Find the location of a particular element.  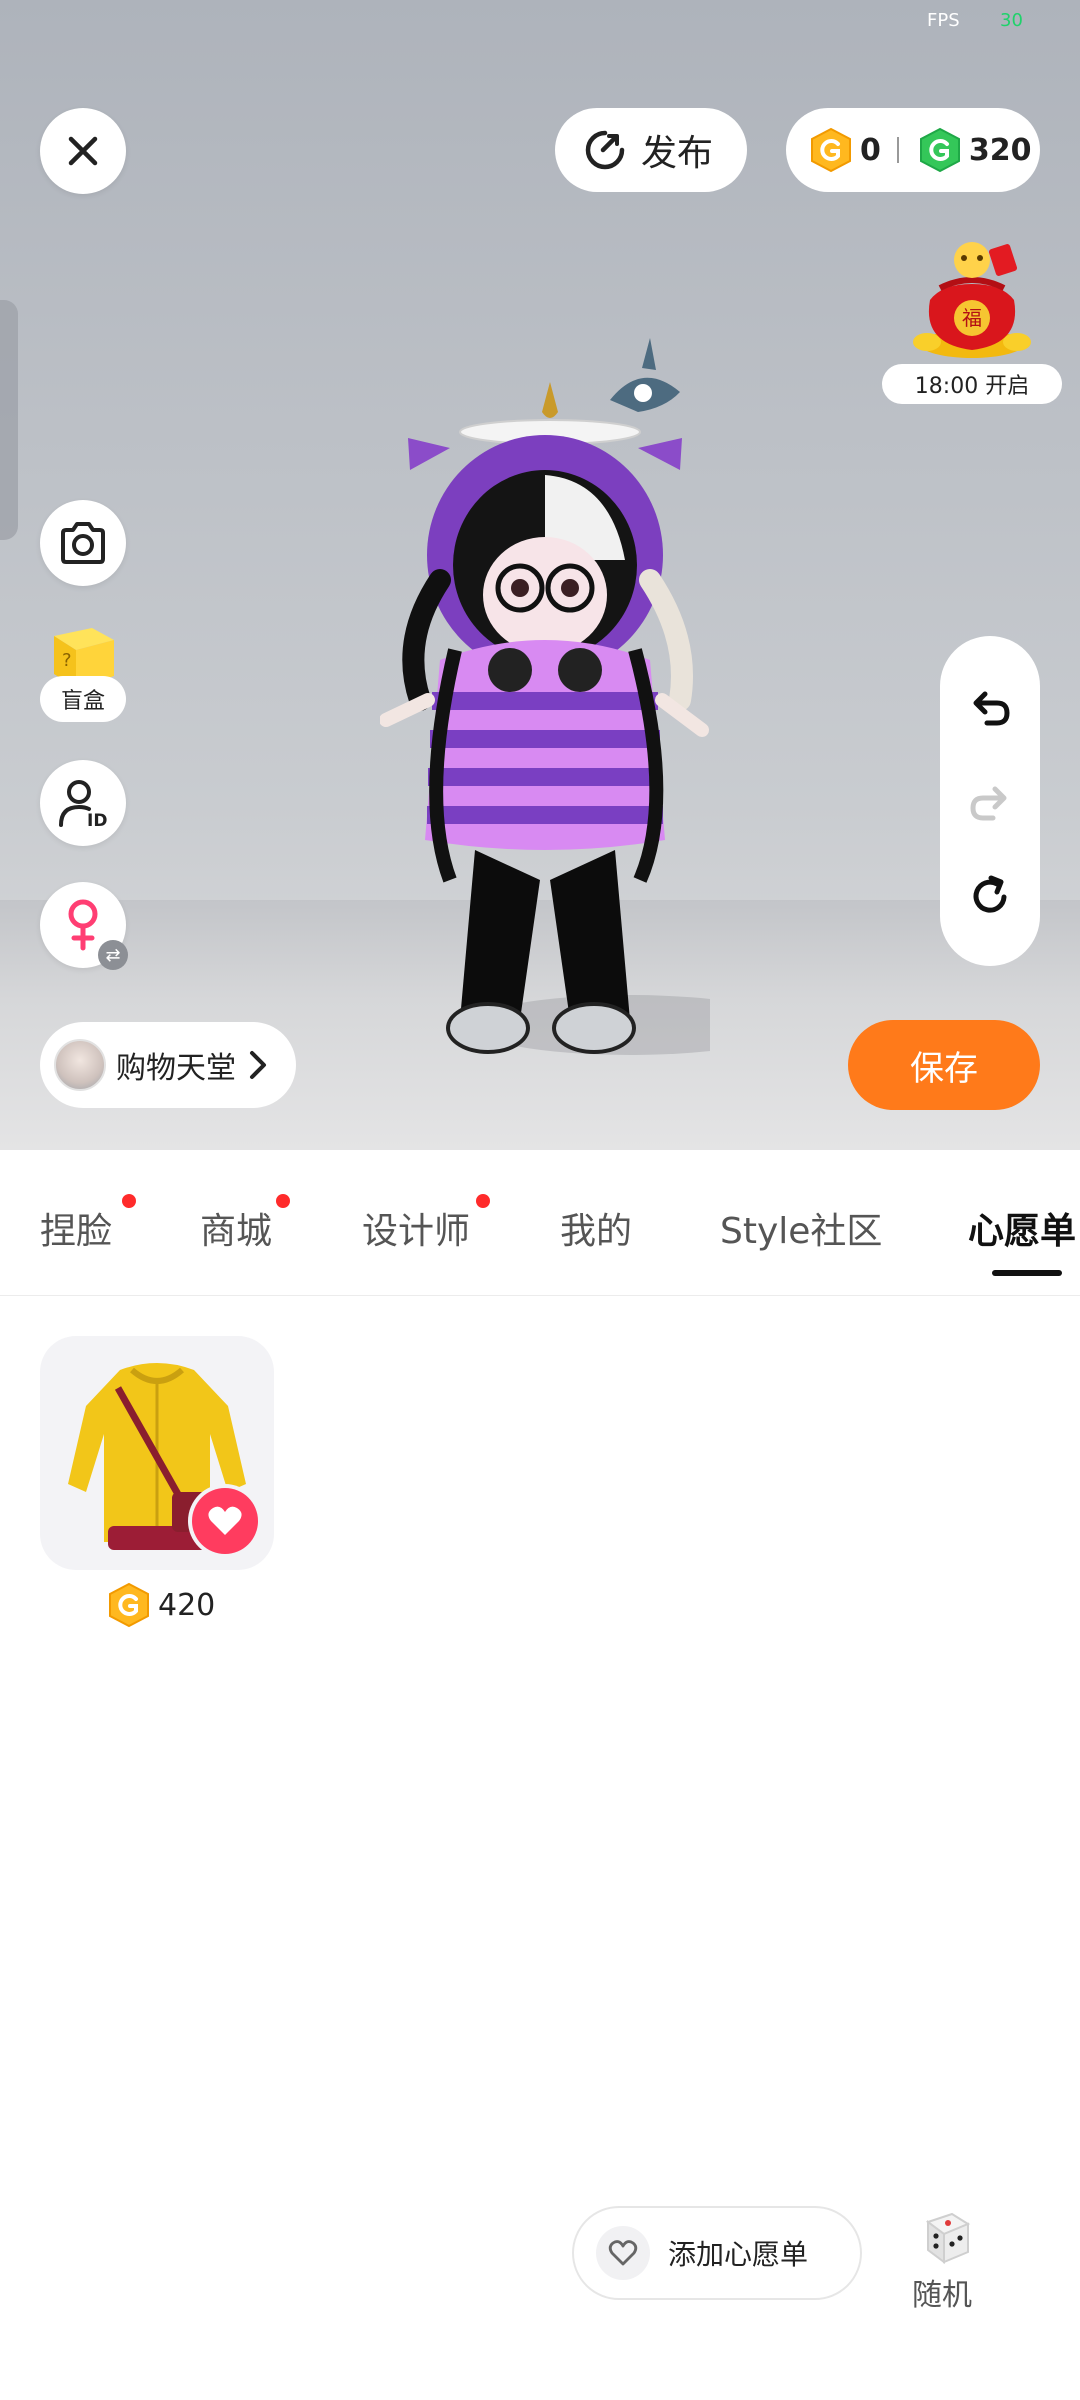

tab-label: 心愿单 is located at coordinates (1022, 1231).